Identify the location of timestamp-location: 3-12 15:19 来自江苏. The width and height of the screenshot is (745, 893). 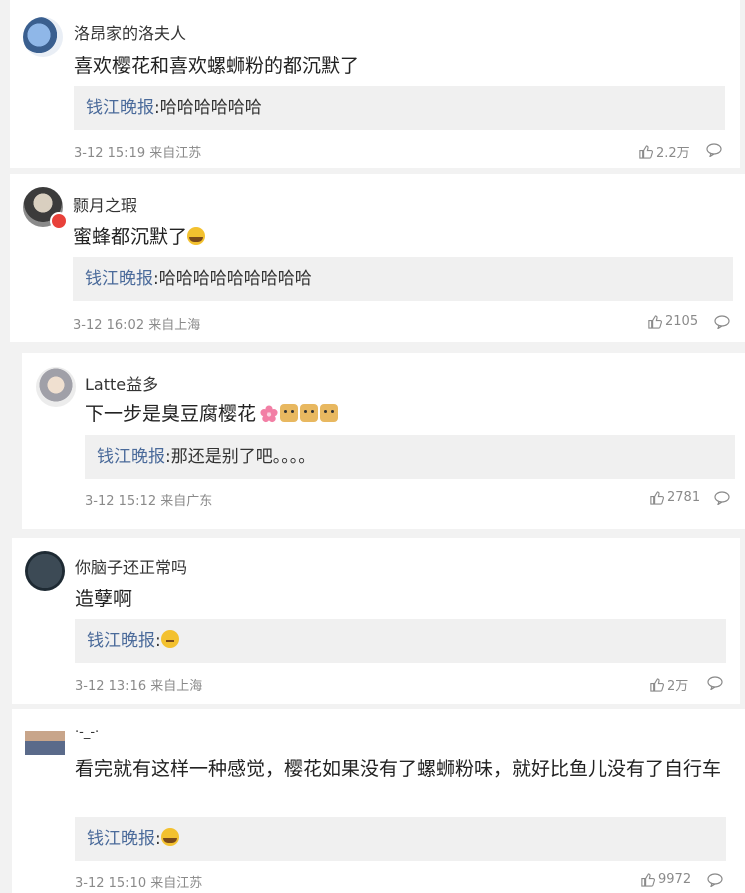
(138, 153).